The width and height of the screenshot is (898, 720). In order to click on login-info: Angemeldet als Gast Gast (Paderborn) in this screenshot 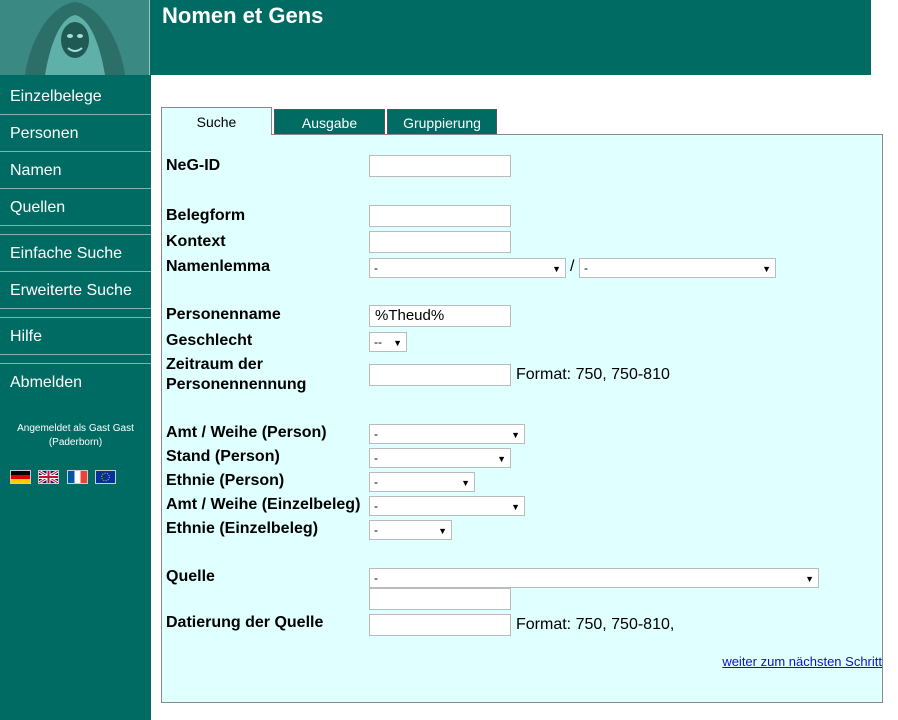, I will do `click(75, 436)`.